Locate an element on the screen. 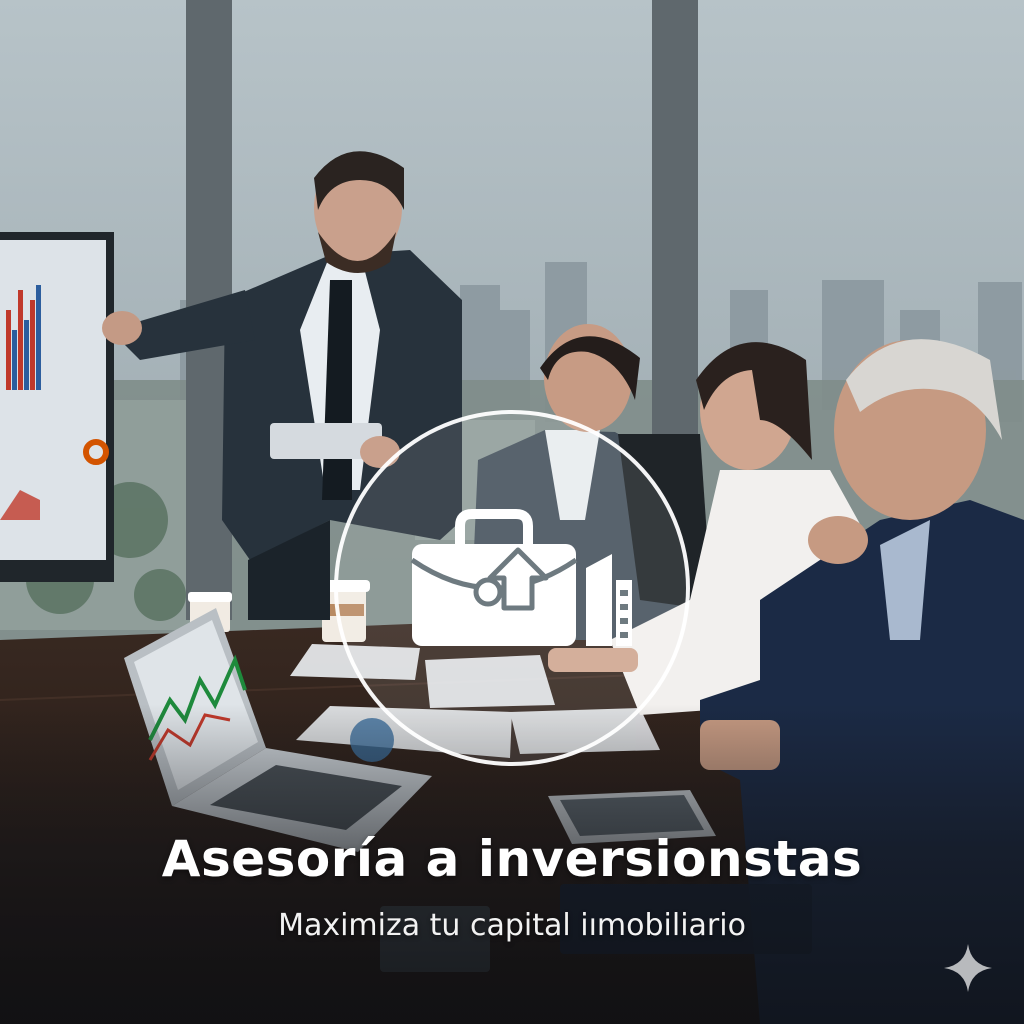  tagline: Maximiza tu capital iımobiliario is located at coordinates (512, 925).